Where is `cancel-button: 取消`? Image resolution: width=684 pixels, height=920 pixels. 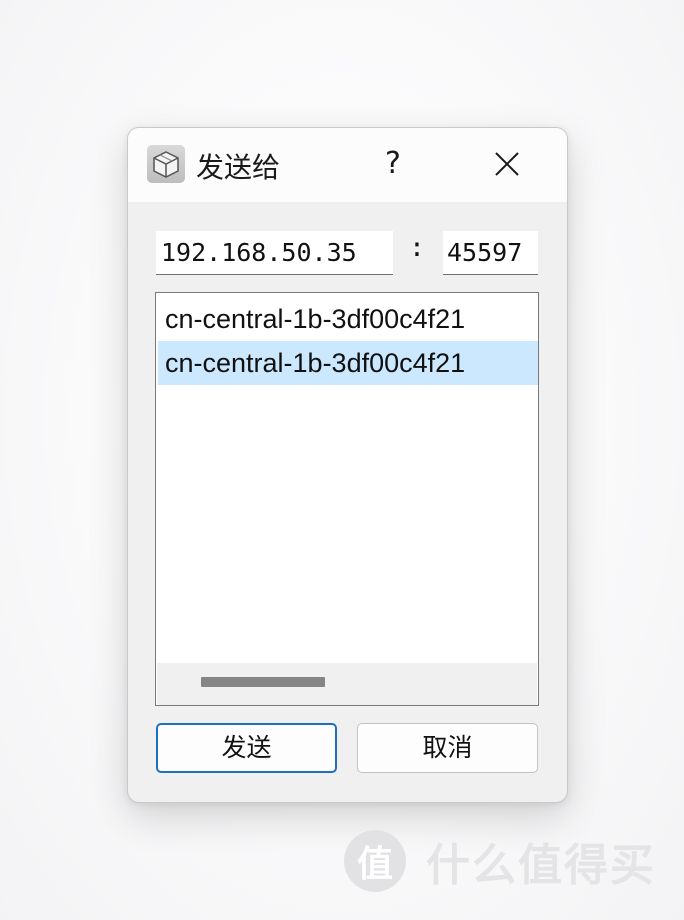
cancel-button: 取消 is located at coordinates (447, 748).